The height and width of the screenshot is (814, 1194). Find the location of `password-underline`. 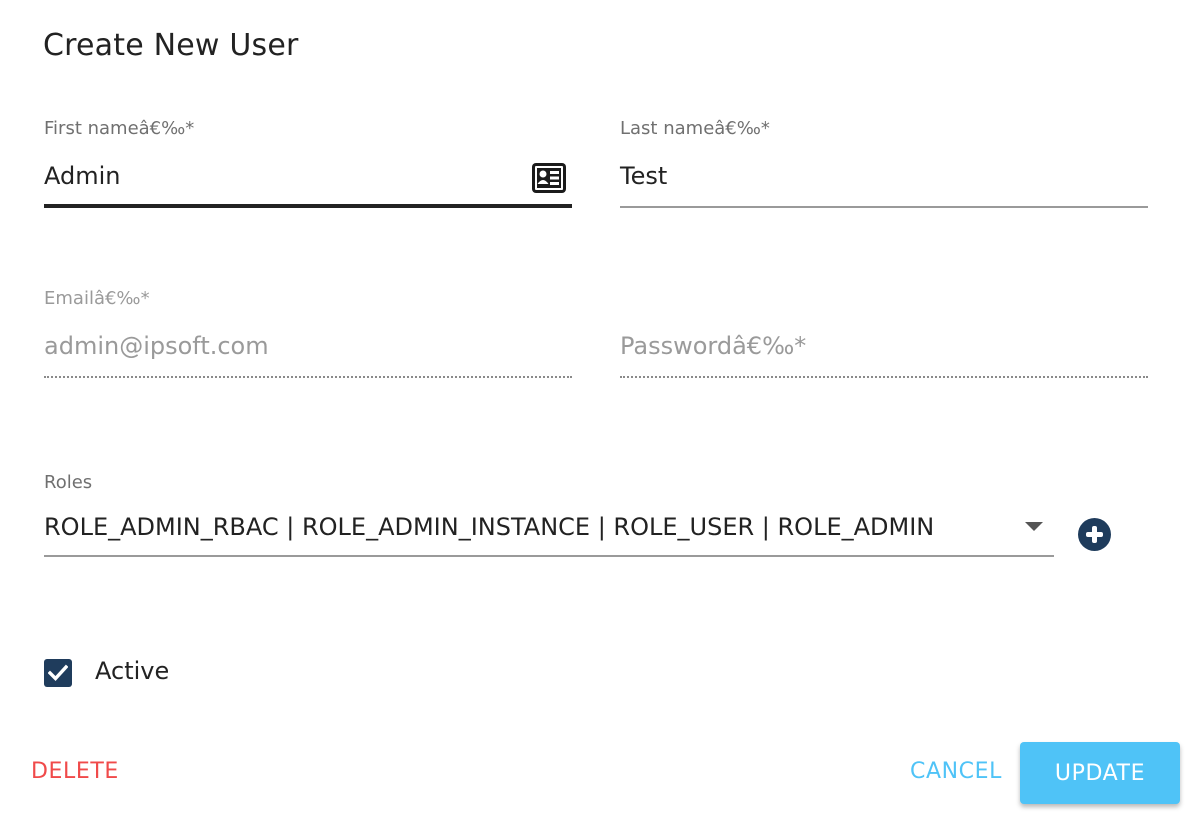

password-underline is located at coordinates (884, 377).